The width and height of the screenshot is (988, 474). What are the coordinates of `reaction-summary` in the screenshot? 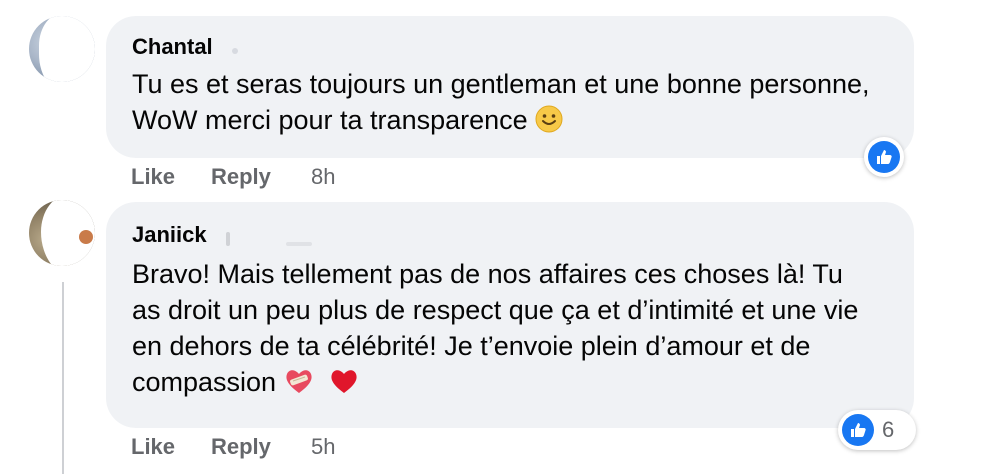 It's located at (884, 157).